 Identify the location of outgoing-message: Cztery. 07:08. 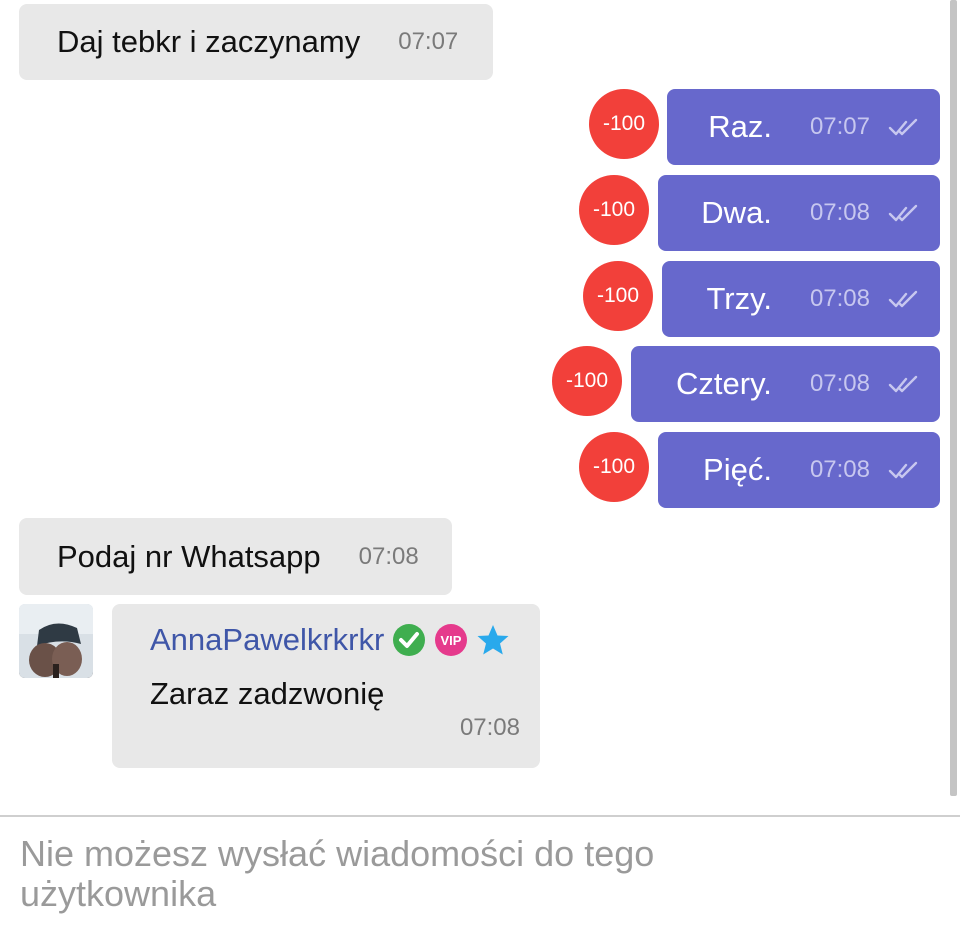
(785, 384).